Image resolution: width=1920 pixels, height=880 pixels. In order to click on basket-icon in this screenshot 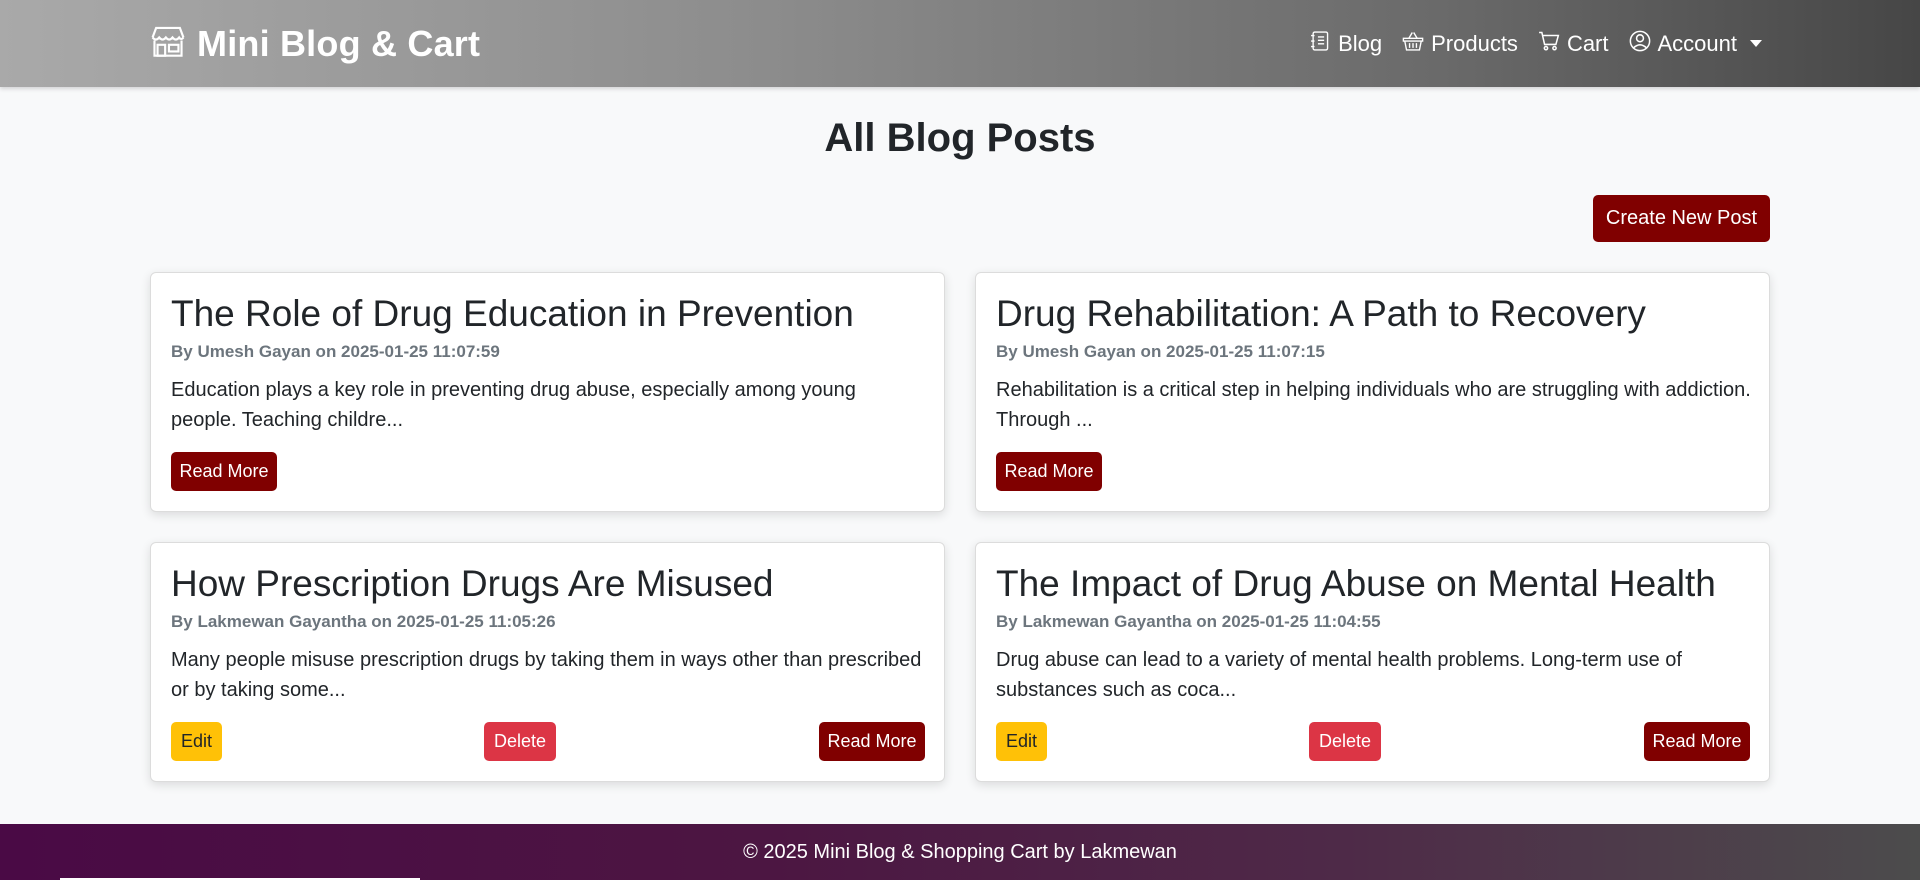, I will do `click(1413, 44)`.